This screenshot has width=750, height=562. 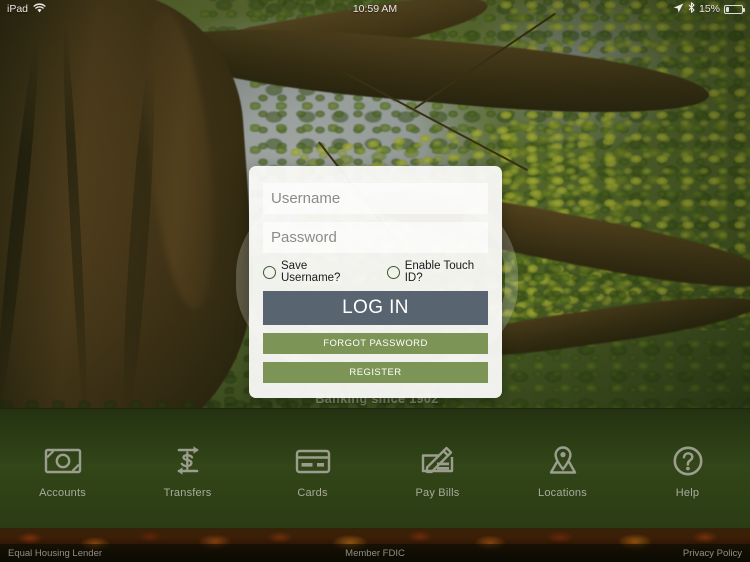 I want to click on nav-label-locations: Locations, so click(x=562, y=493).